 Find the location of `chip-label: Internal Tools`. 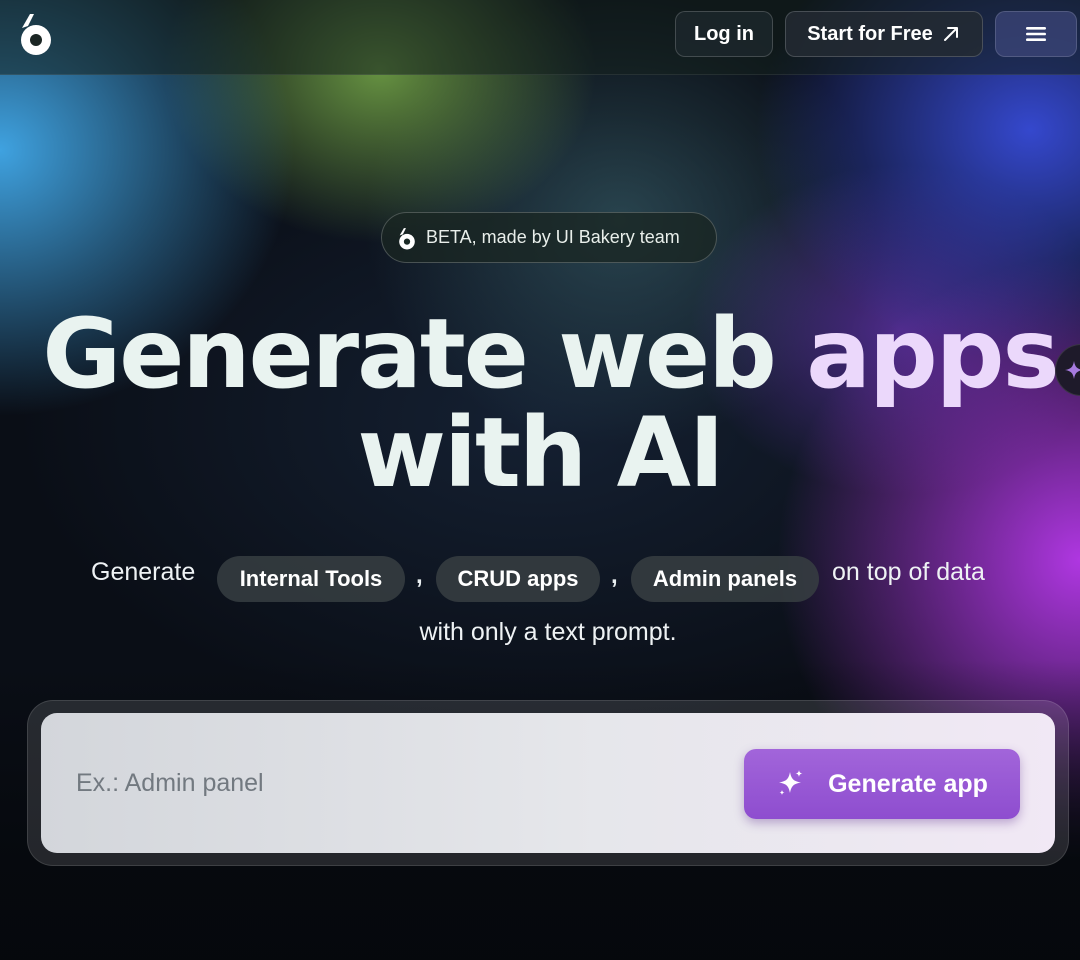

chip-label: Internal Tools is located at coordinates (311, 578).